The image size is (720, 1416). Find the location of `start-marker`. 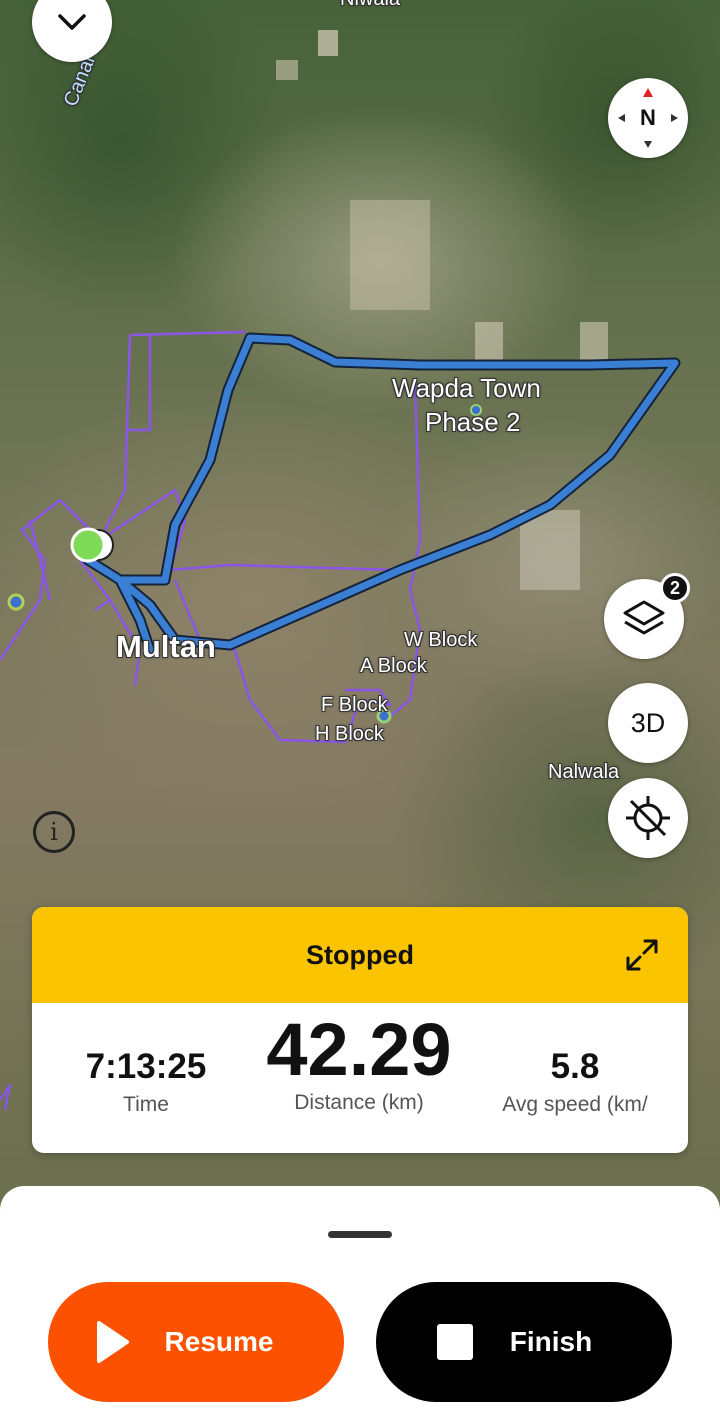

start-marker is located at coordinates (88, 545).